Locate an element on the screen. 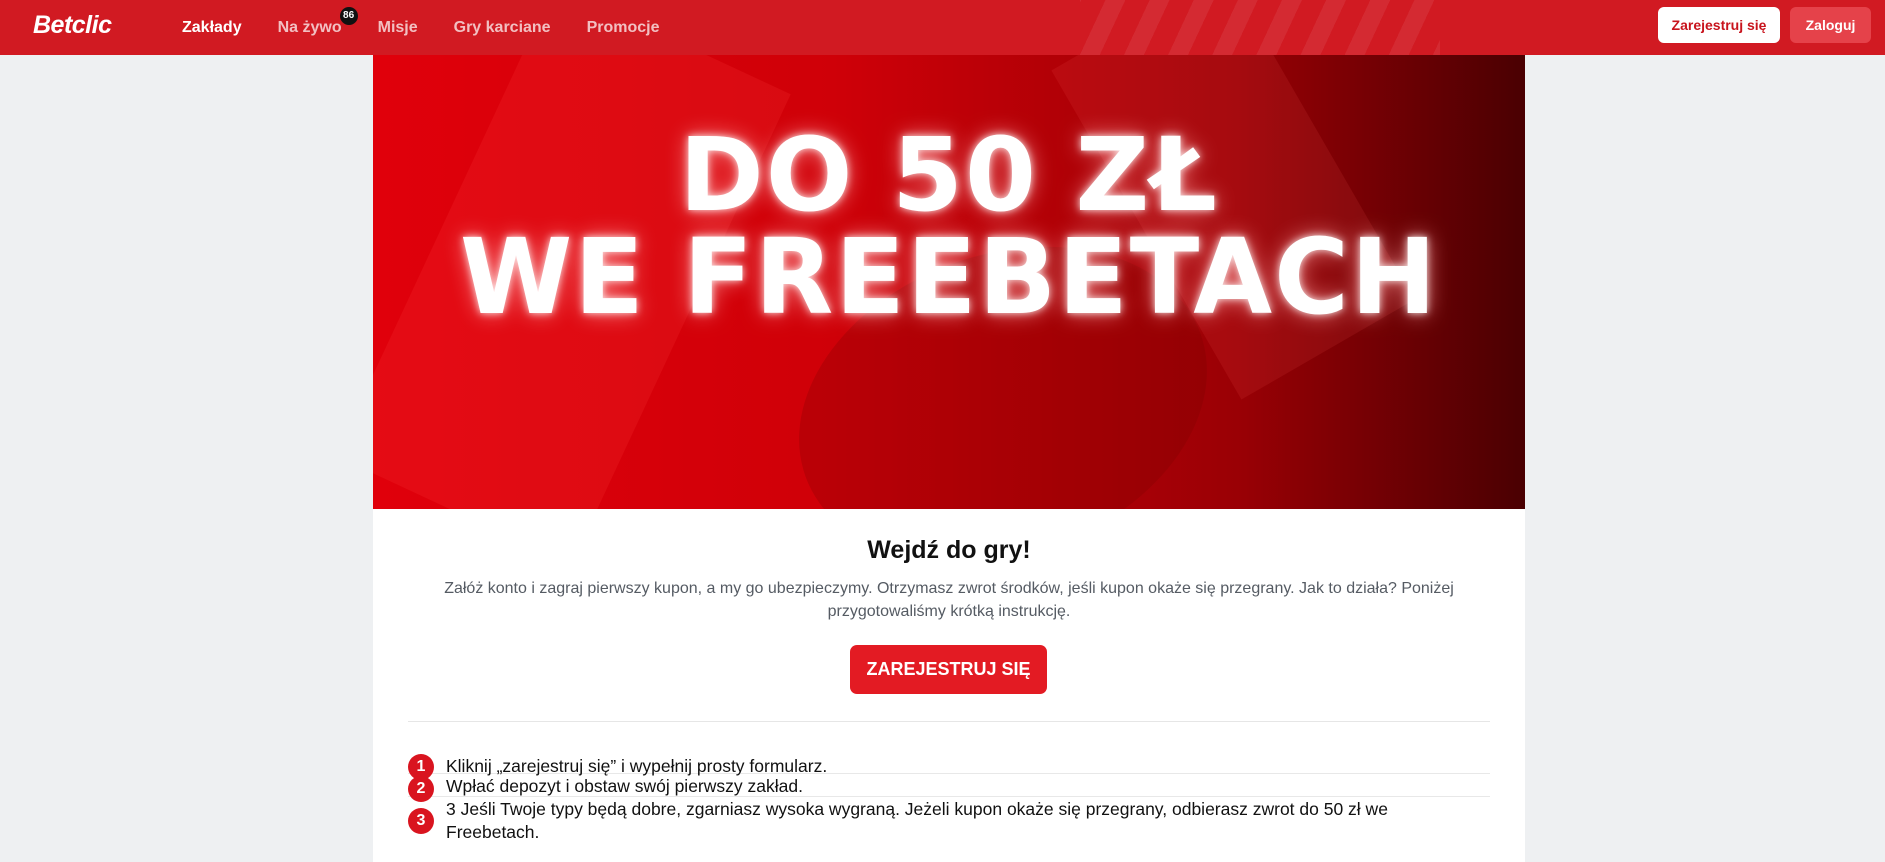  register-button: Zarejestruj się is located at coordinates (1719, 25).